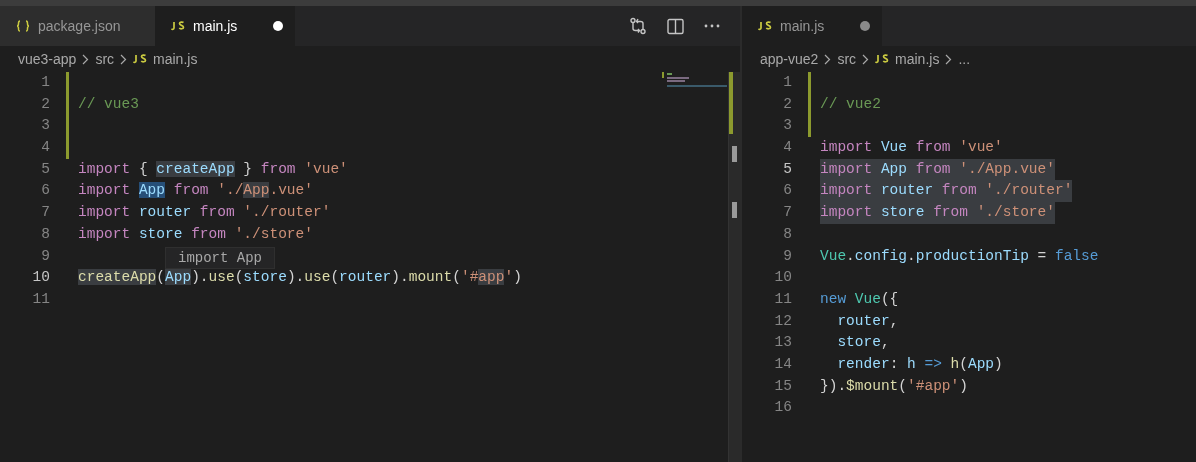 Image resolution: width=1196 pixels, height=462 pixels. I want to click on code-line: import App from './App.vue', so click(195, 191).